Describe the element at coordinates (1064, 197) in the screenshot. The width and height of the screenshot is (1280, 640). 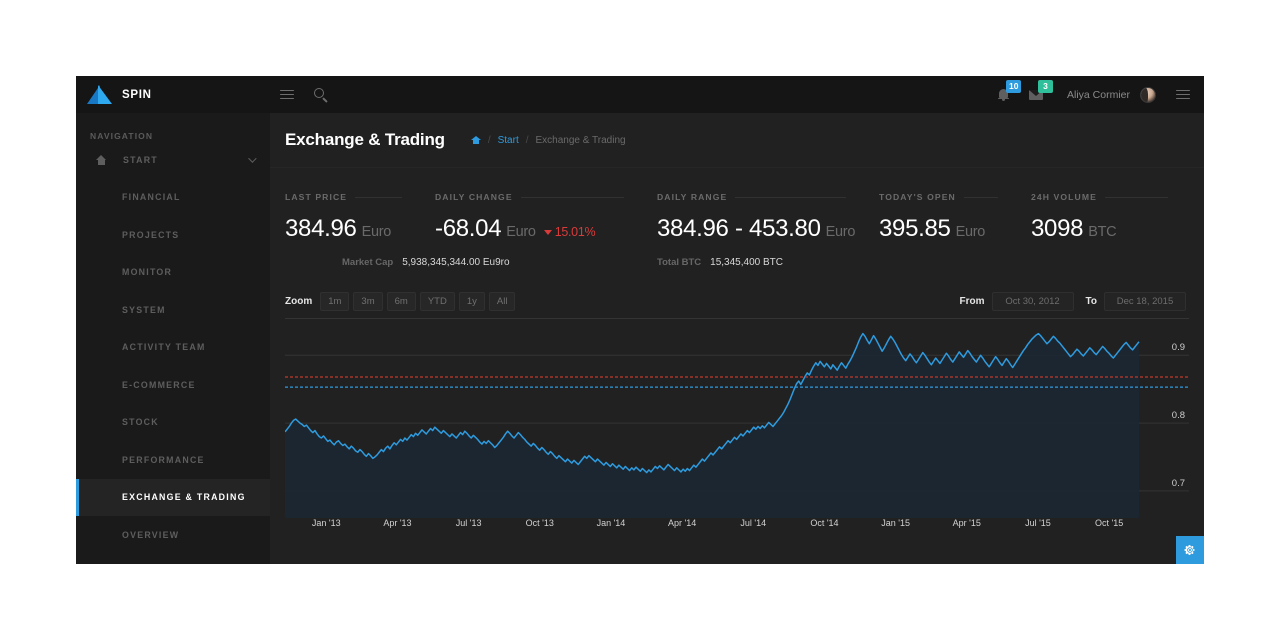
I see `stat-label: 24H VOLUME` at that location.